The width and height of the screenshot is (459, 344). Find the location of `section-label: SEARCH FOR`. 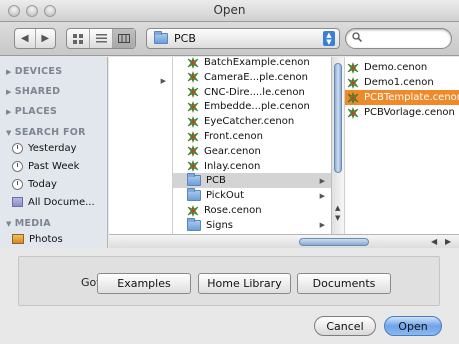

section-label: SEARCH FOR is located at coordinates (50, 132).